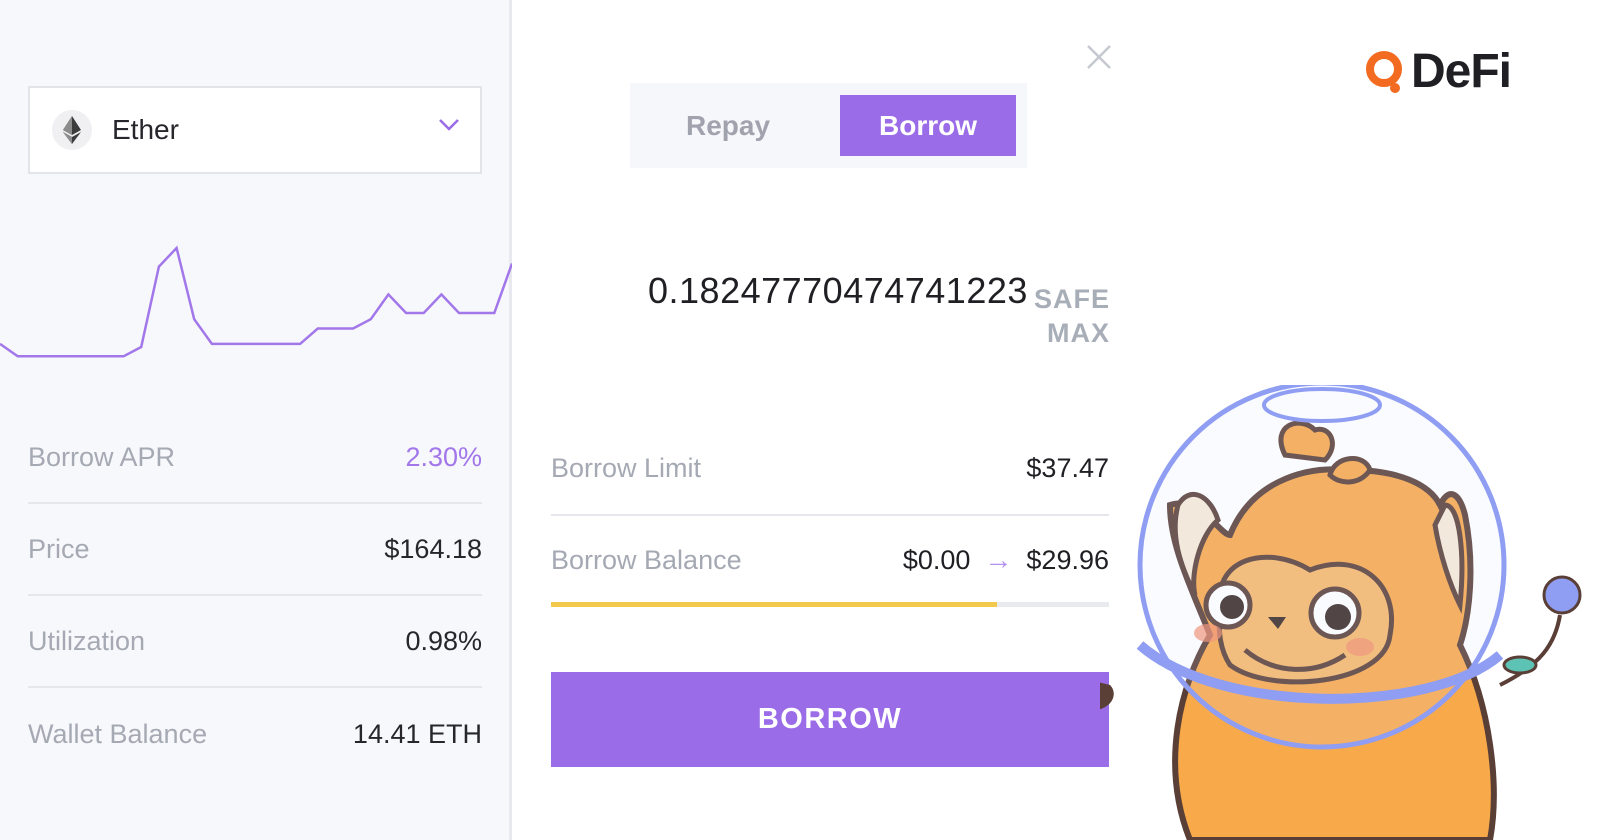 The image size is (1600, 840). I want to click on arrow-right-icon: →, so click(998, 559).